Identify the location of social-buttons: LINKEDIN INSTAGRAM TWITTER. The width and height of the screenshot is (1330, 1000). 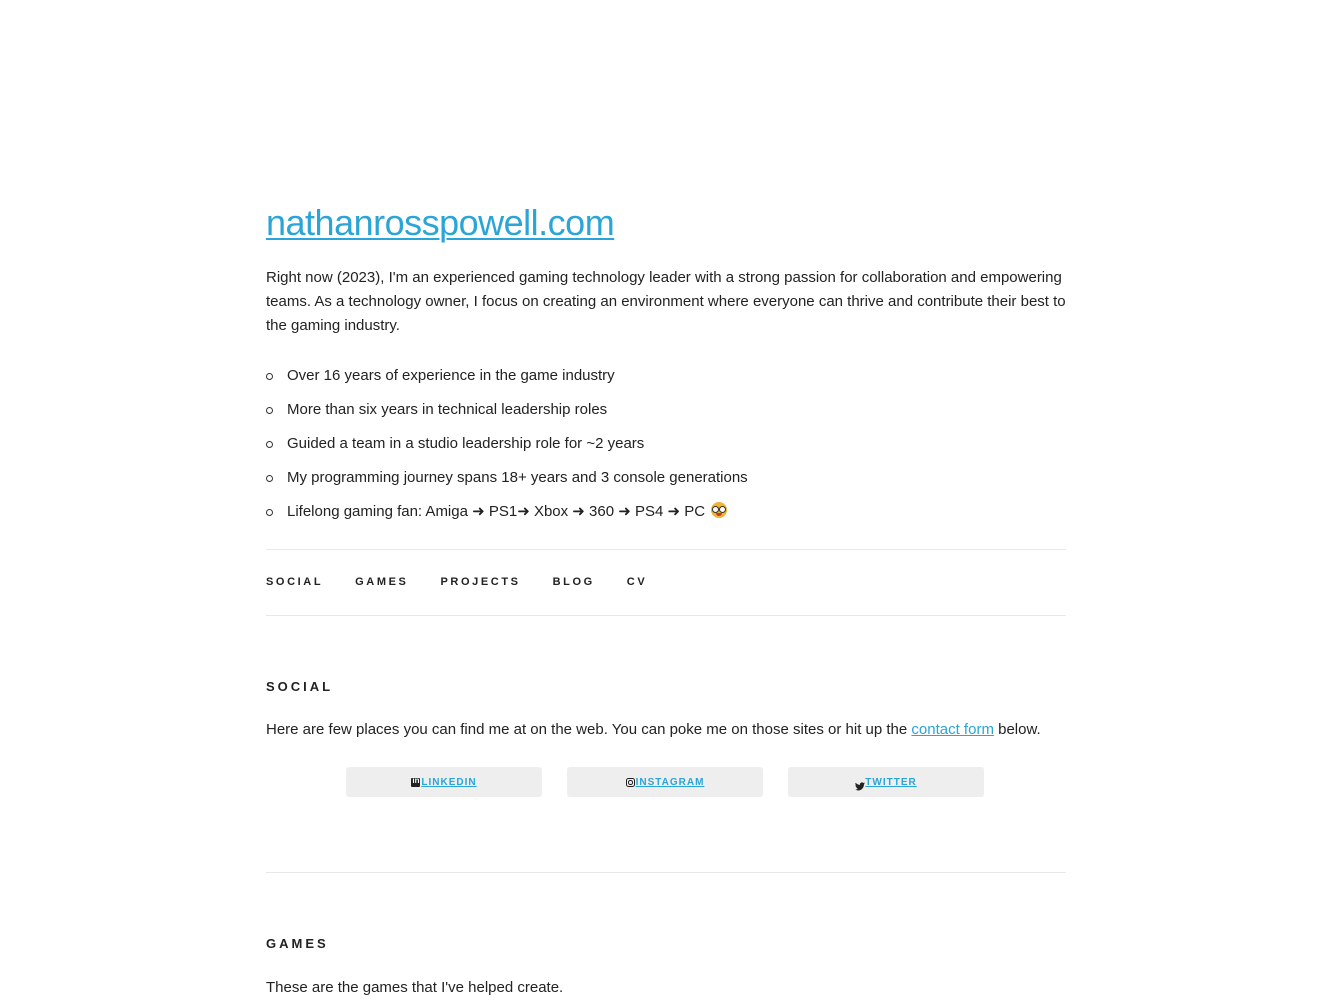
(677, 782).